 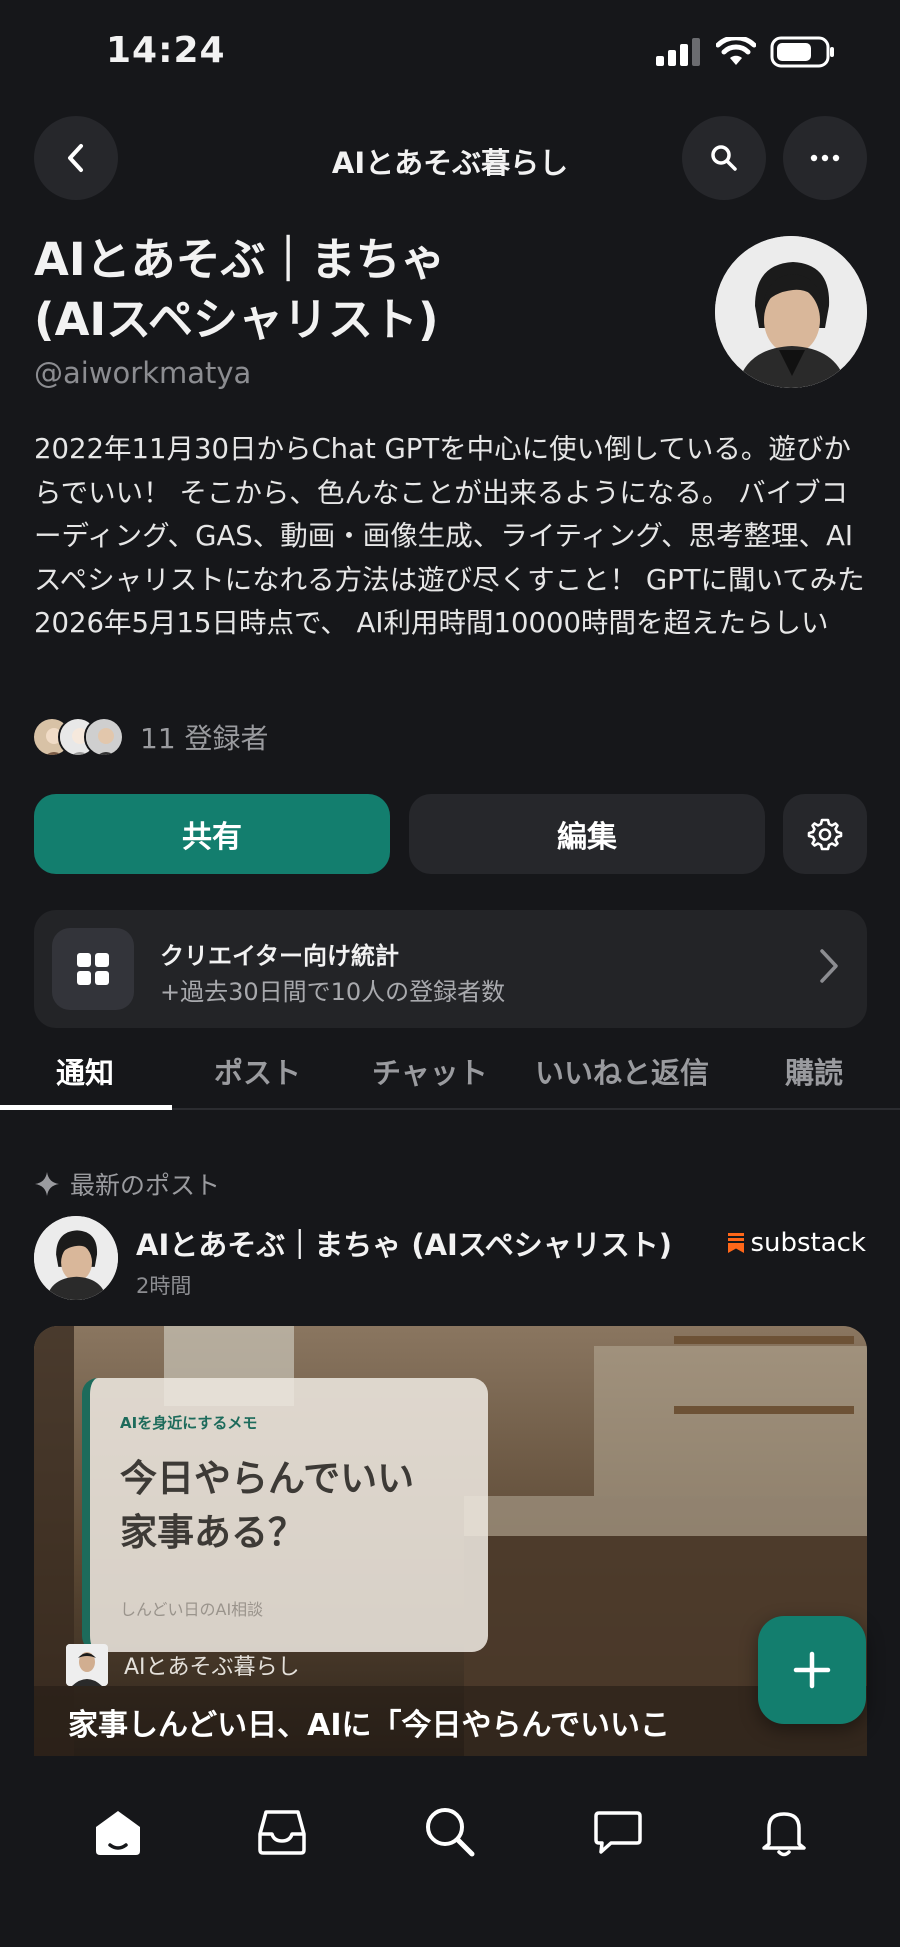 I want to click on bottom-navigation, so click(x=450, y=1851).